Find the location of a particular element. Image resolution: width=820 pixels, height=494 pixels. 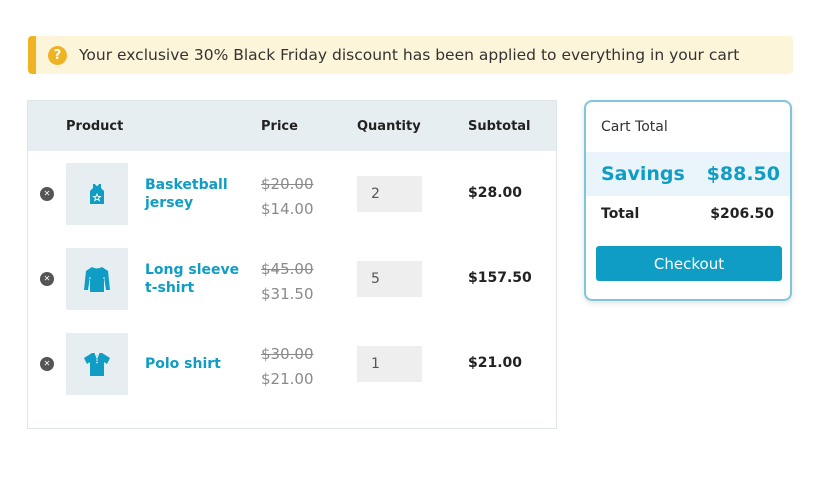

total-row: Total $206.50 is located at coordinates (688, 214).